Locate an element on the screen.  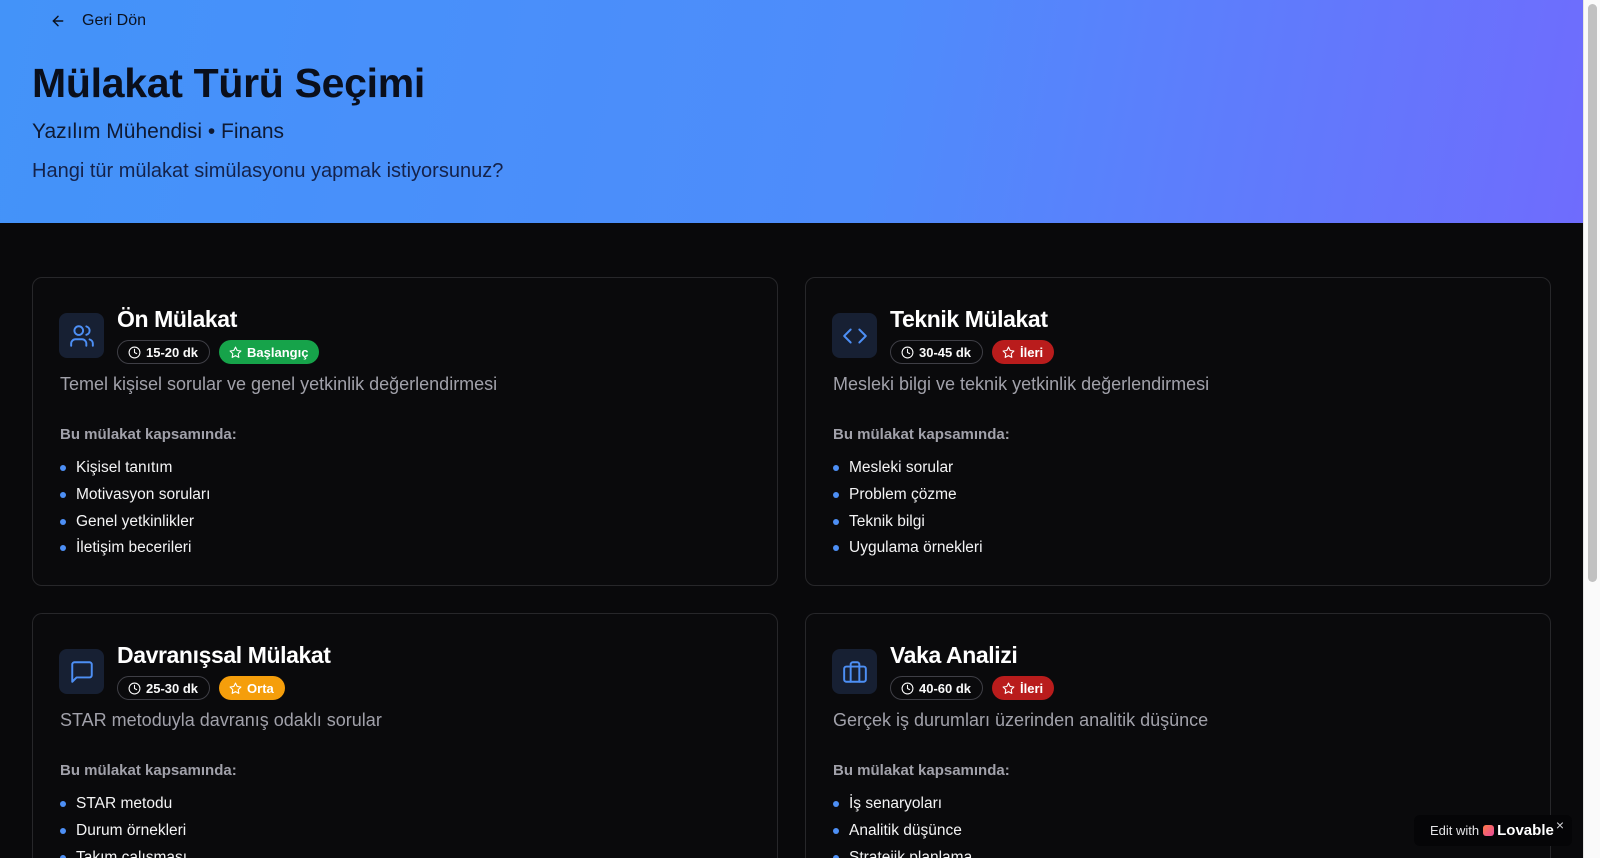
lovable-logo-icon is located at coordinates (1489, 830).